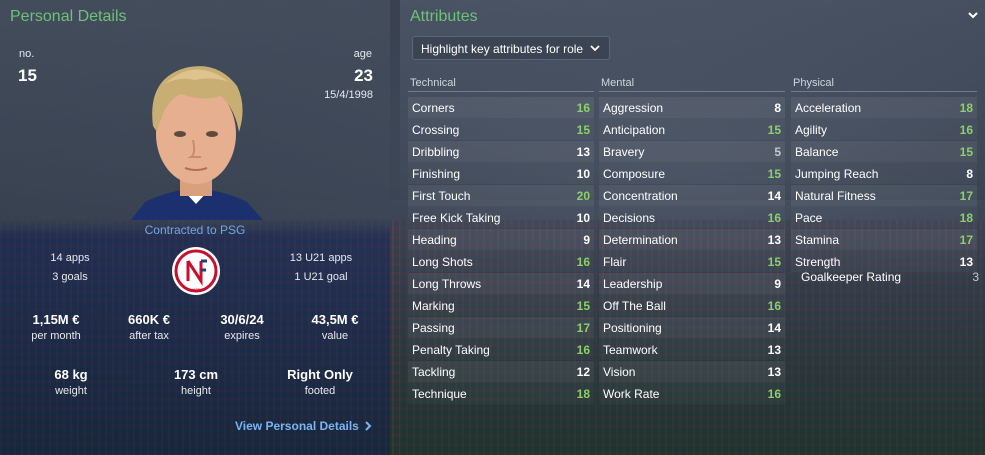 Image resolution: width=985 pixels, height=455 pixels. What do you see at coordinates (501, 218) in the screenshot?
I see `technical-attribute-row: Free Kick Taking 10` at bounding box center [501, 218].